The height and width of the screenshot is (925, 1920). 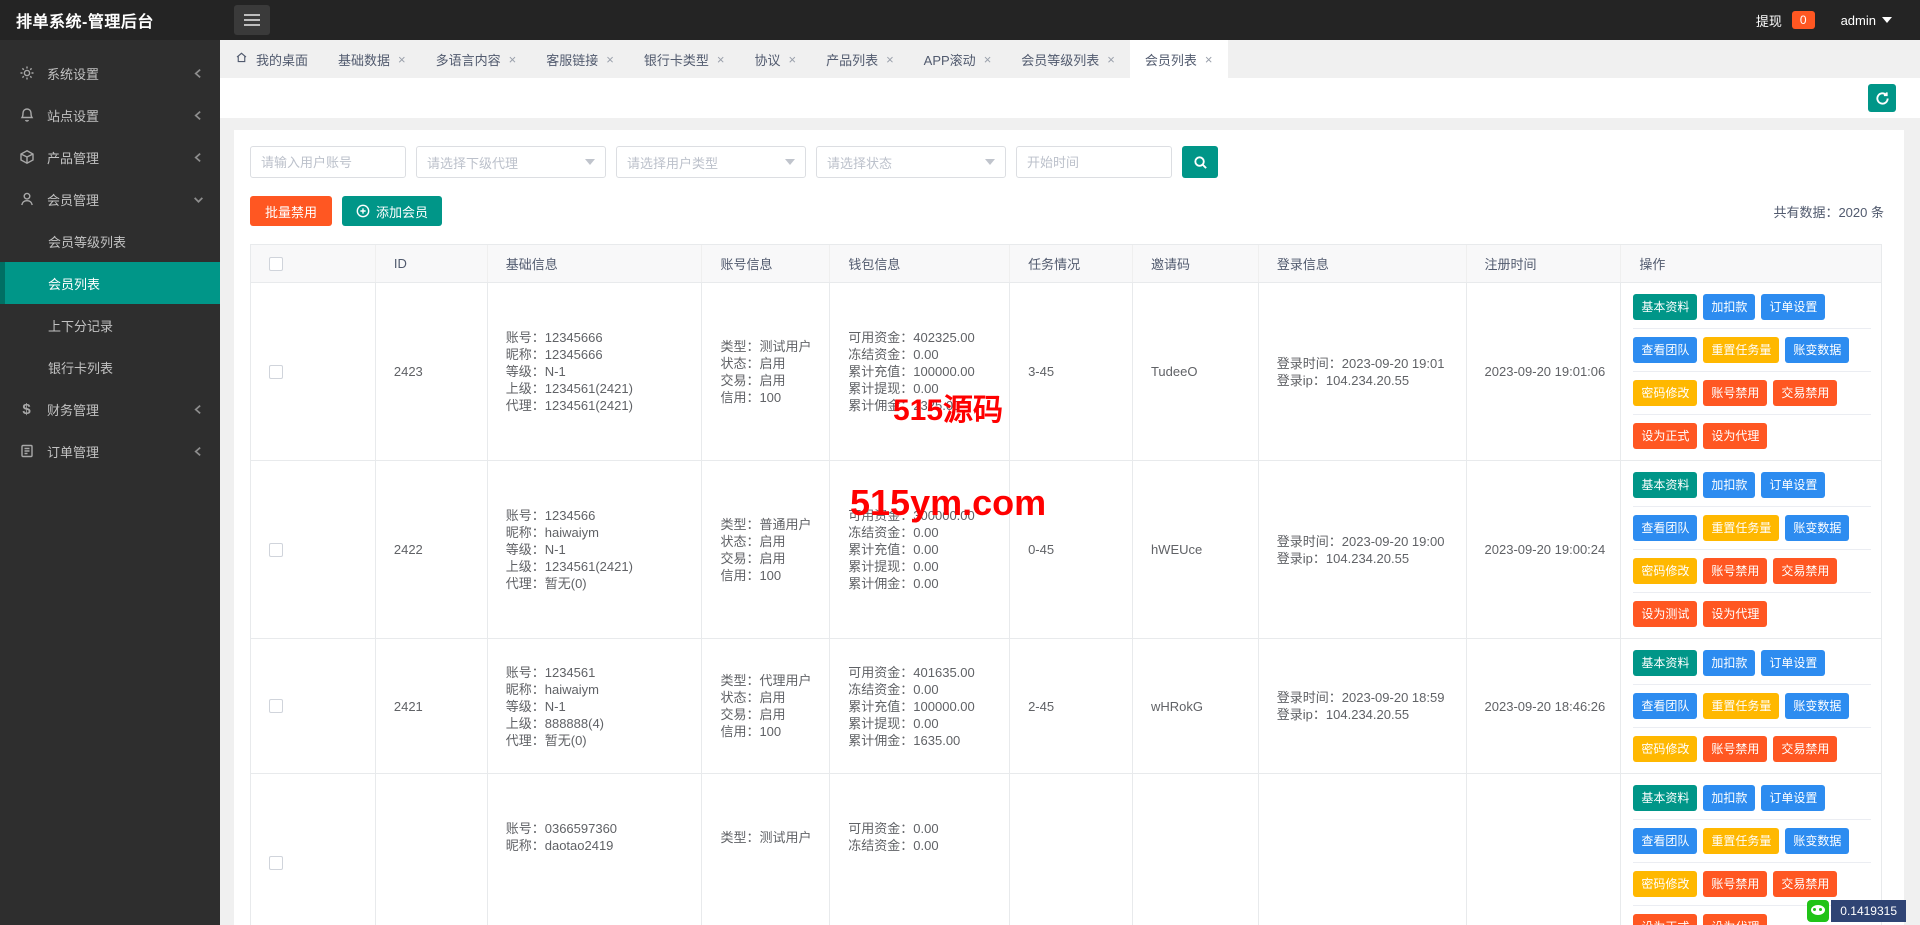 What do you see at coordinates (276, 263) in the screenshot?
I see `select-all-checkbox` at bounding box center [276, 263].